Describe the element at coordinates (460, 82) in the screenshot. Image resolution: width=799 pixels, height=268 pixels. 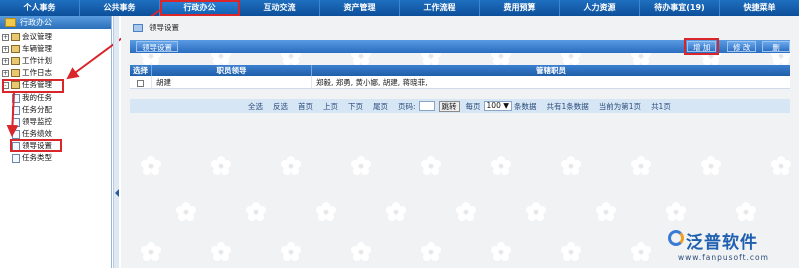
I see `table-row: 胡建 郑毅, 郑勇, 黄小娜, 胡建, 蒋晓菲,` at that location.